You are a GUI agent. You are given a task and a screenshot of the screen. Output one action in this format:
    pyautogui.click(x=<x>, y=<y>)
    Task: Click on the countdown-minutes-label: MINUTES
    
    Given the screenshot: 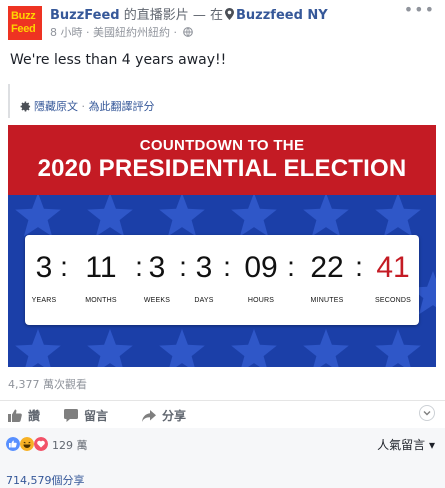 What is the action you would take?
    pyautogui.click(x=327, y=300)
    